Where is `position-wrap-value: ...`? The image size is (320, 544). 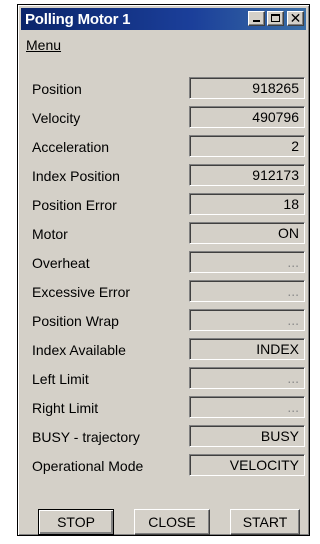
position-wrap-value: ... is located at coordinates (247, 320).